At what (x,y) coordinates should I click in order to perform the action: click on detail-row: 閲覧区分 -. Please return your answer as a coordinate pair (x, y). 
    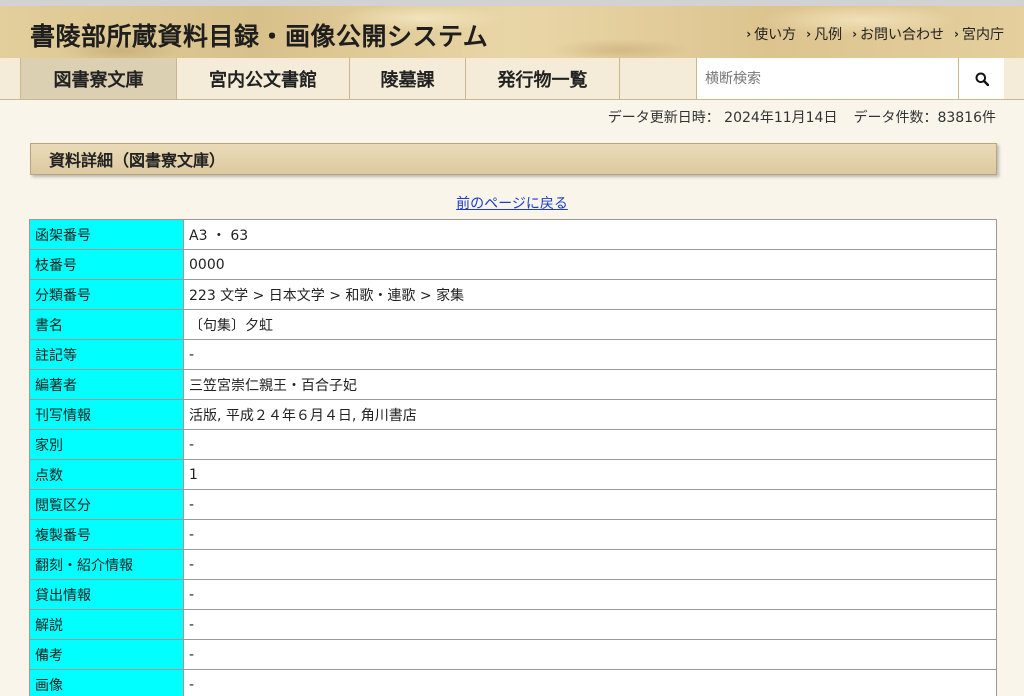
    Looking at the image, I should click on (513, 504).